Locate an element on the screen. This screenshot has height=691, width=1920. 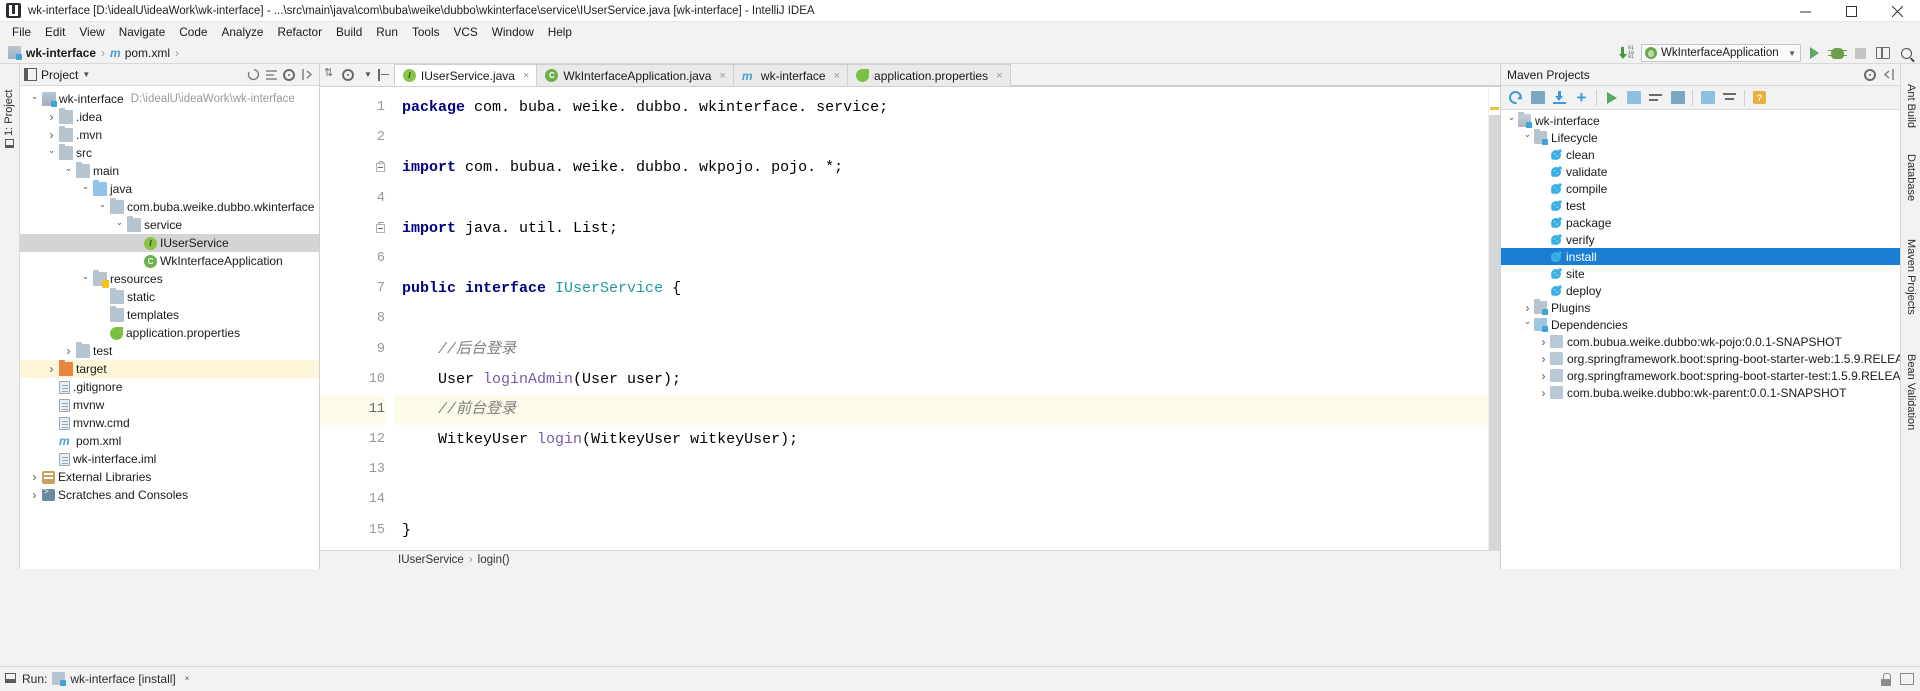
add-maven-project-icon: + is located at coordinates (1581, 98).